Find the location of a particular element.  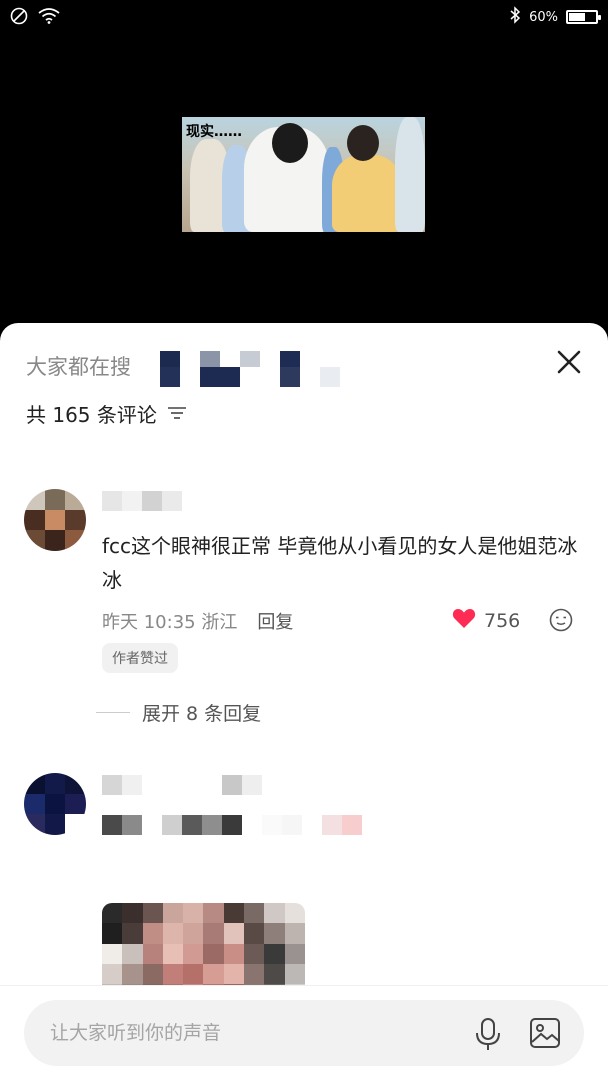

do-not-disturb-icon is located at coordinates (19, 18).